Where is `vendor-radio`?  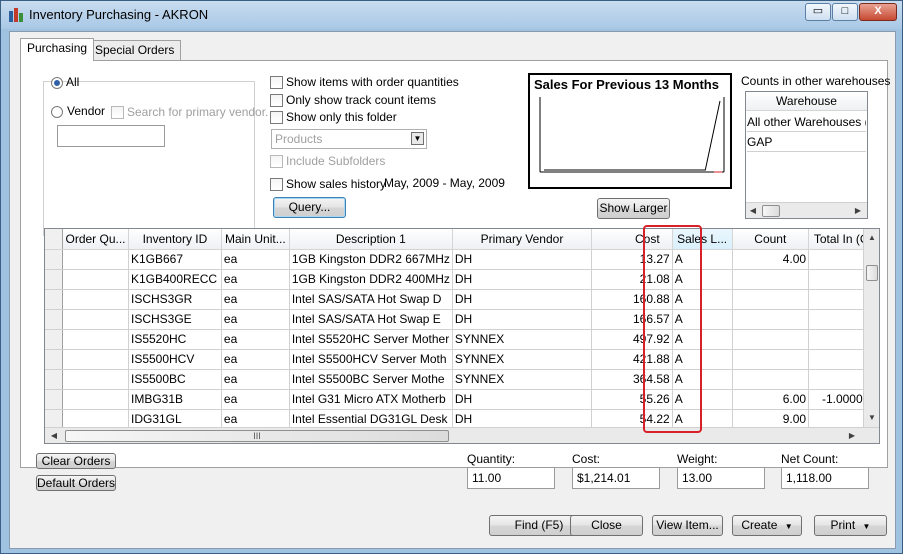 vendor-radio is located at coordinates (57, 112).